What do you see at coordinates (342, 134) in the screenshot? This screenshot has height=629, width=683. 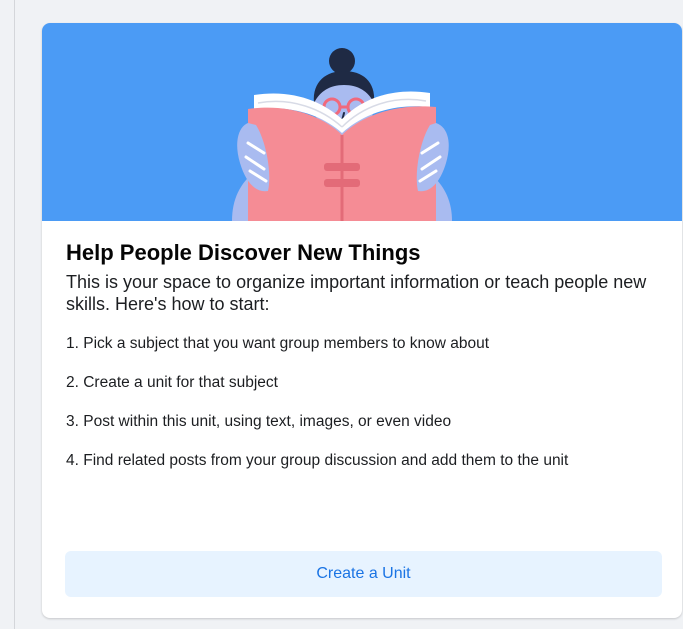 I see `person-reading-book-illustration` at bounding box center [342, 134].